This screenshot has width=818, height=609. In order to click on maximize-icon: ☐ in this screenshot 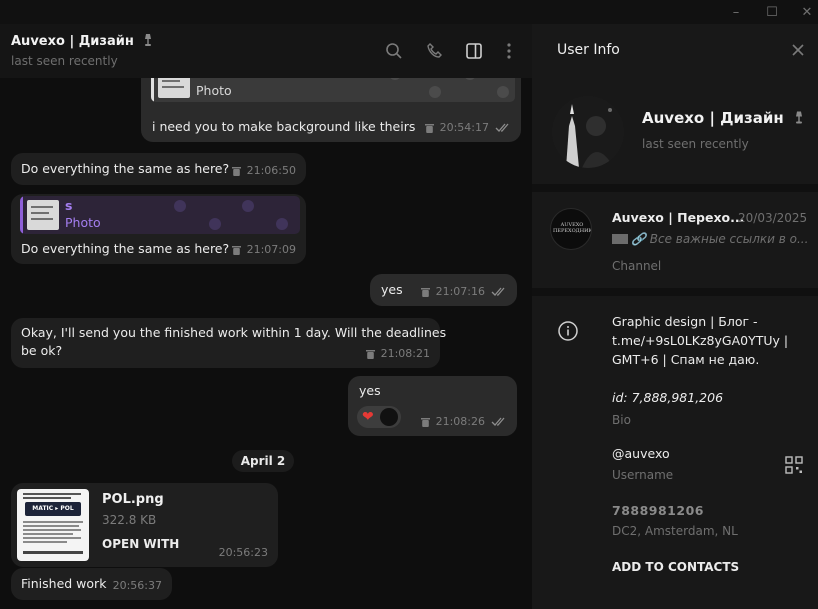, I will do `click(772, 12)`.